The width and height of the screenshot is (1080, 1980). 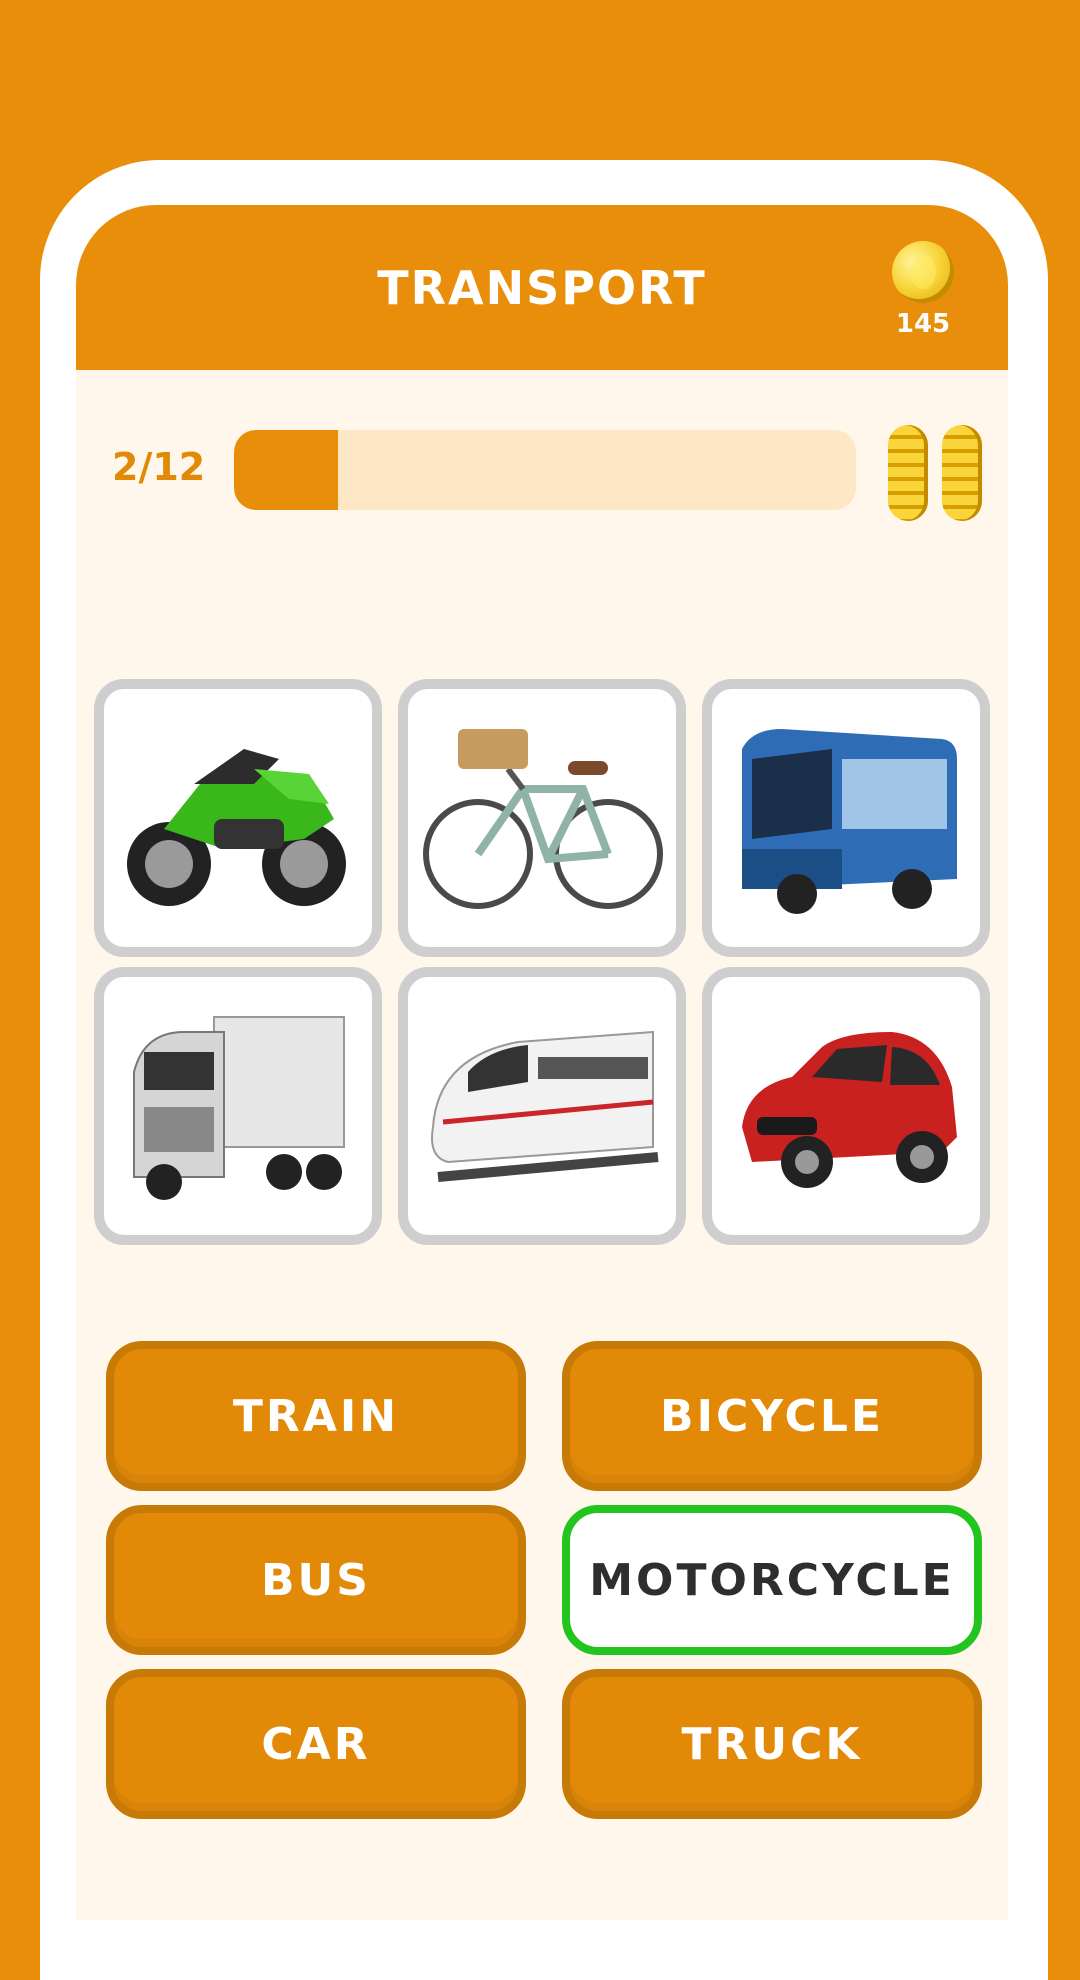 I want to click on picture-card-bus, so click(x=846, y=818).